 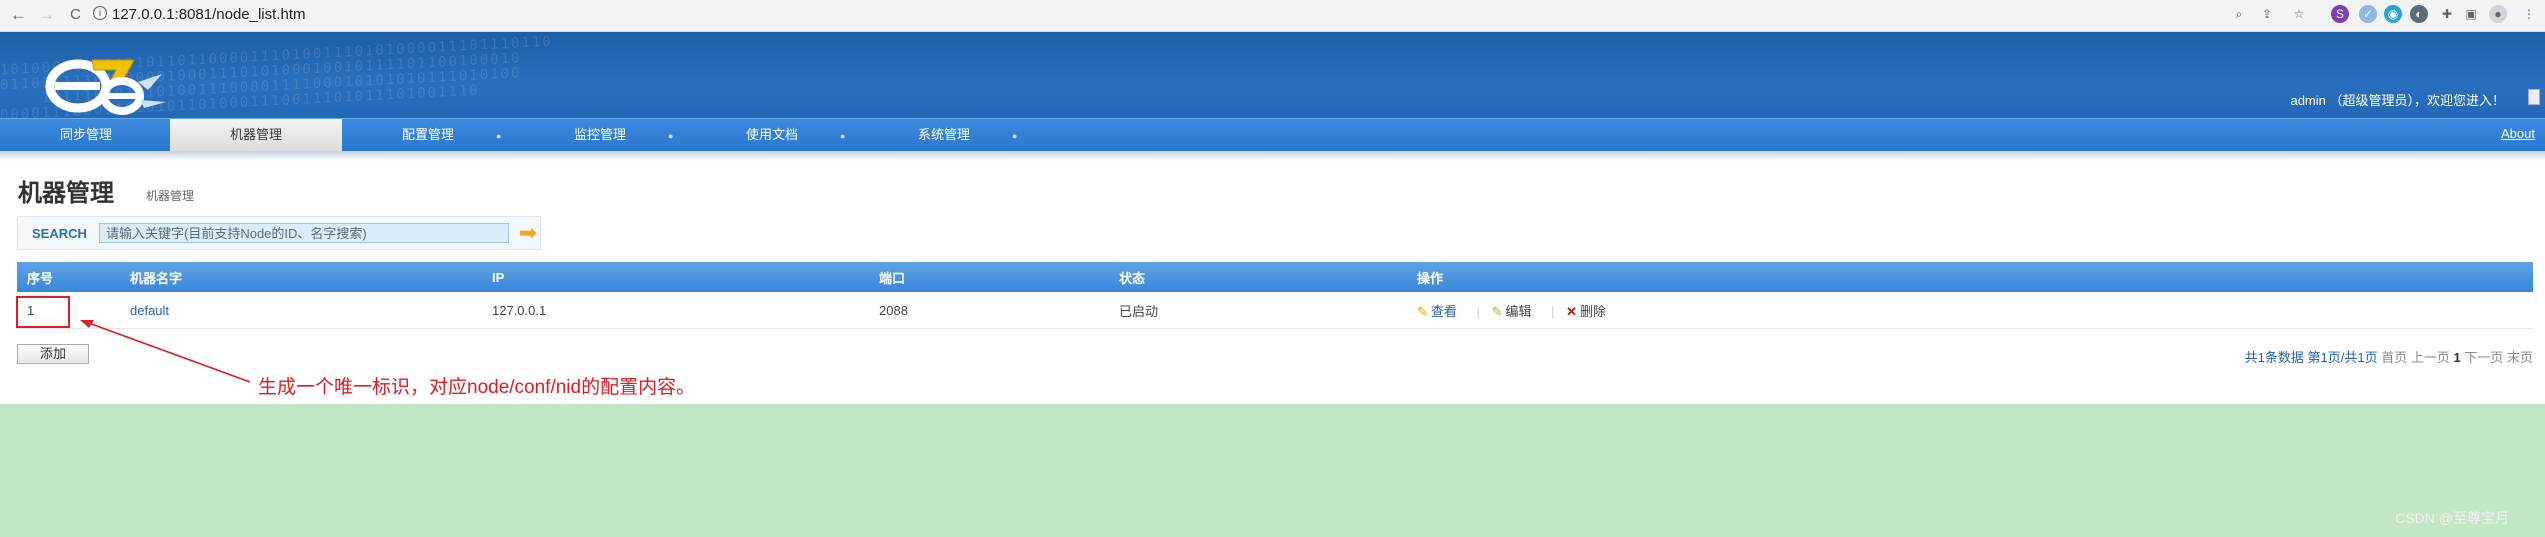 I want to click on annotation-arrow, so click(x=165, y=351).